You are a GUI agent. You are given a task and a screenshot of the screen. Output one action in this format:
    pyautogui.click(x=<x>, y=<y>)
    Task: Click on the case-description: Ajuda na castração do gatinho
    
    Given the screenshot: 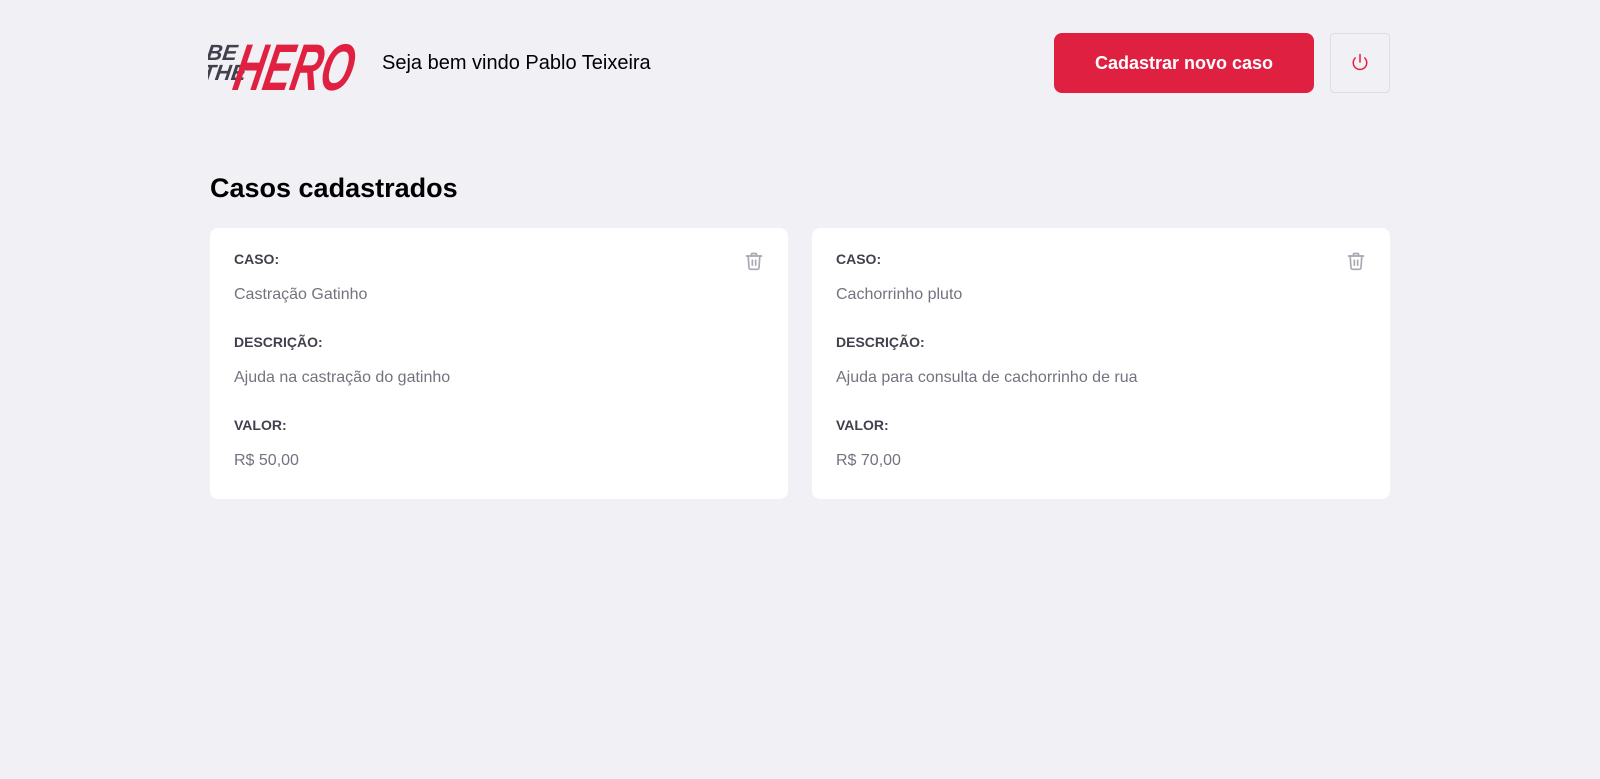 What is the action you would take?
    pyautogui.click(x=342, y=377)
    